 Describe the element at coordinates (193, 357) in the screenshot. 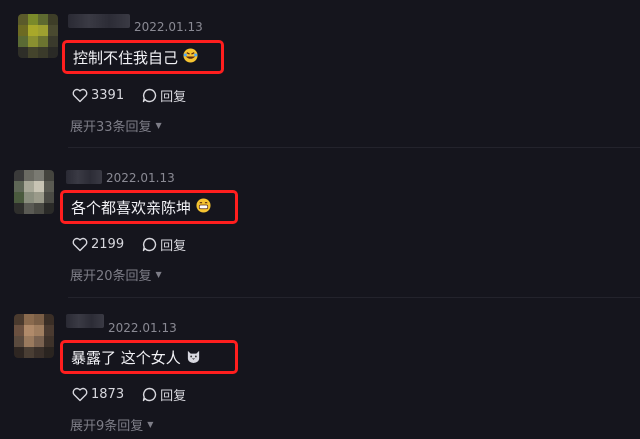

I see `cat-emoji-icon` at that location.